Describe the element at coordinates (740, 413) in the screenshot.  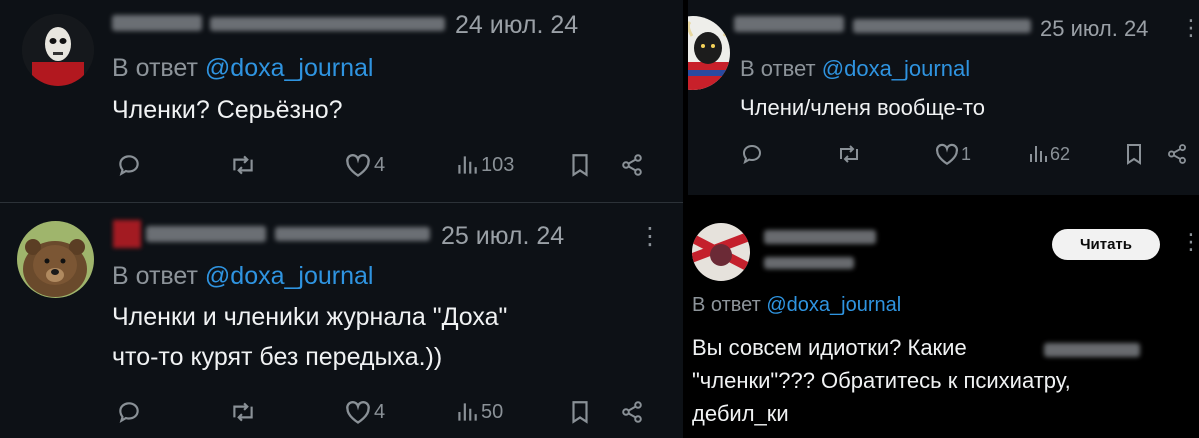
I see `tweet-text-line: дебил_ки` at that location.